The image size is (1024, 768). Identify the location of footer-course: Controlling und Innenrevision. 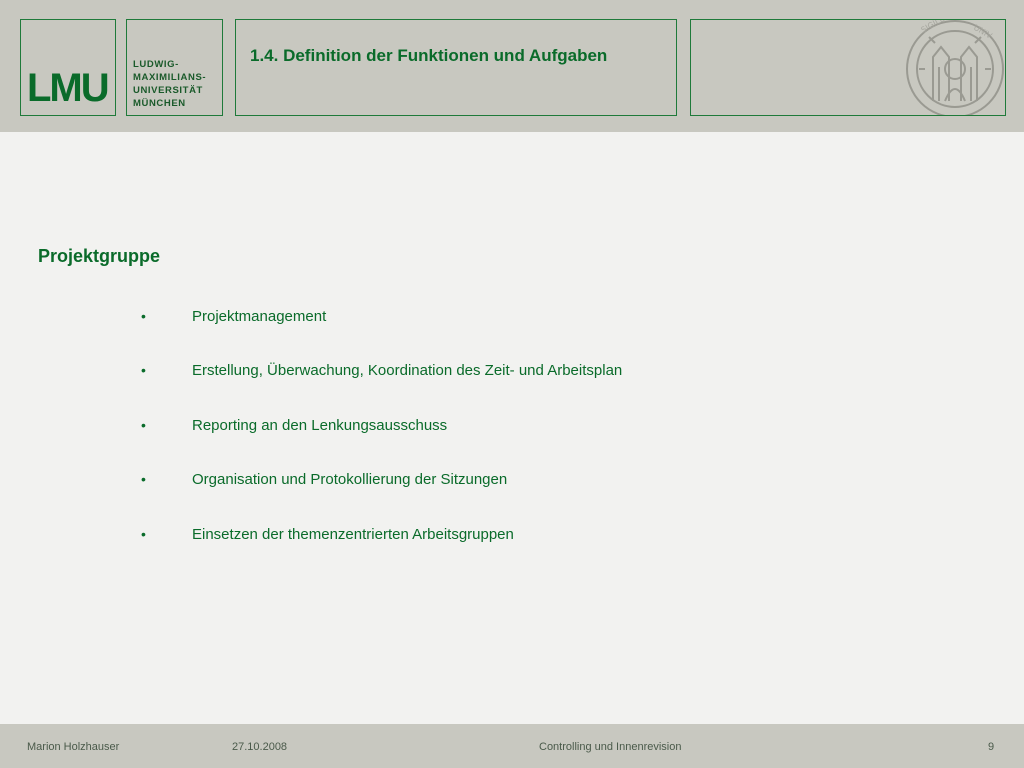
(610, 747).